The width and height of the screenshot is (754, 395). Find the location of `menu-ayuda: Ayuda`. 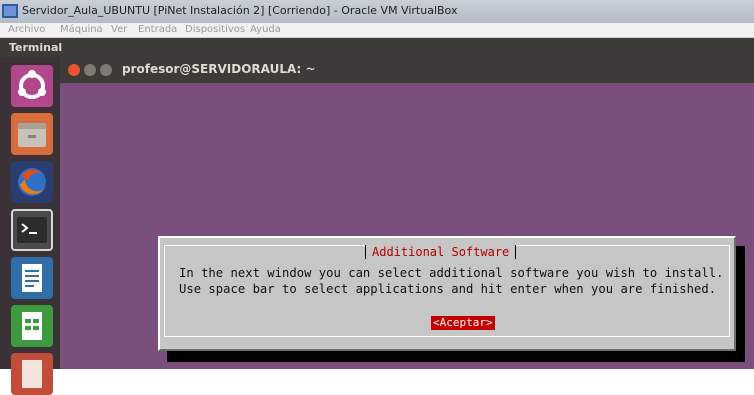

menu-ayuda: Ayuda is located at coordinates (265, 29).